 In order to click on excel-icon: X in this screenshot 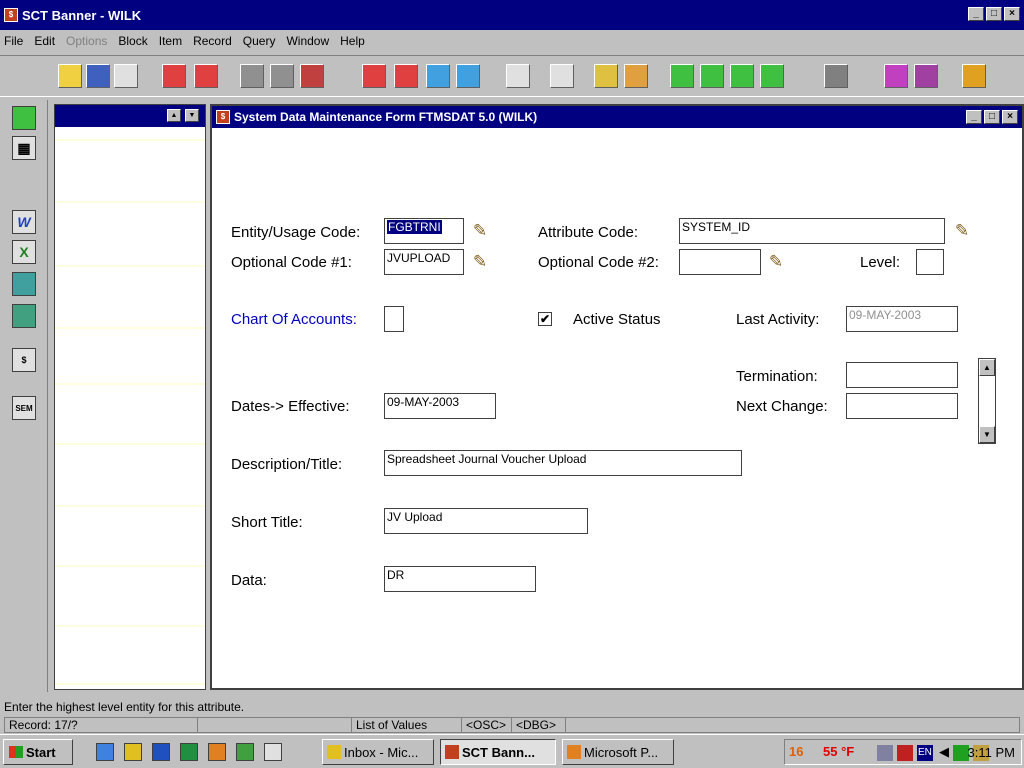, I will do `click(24, 252)`.